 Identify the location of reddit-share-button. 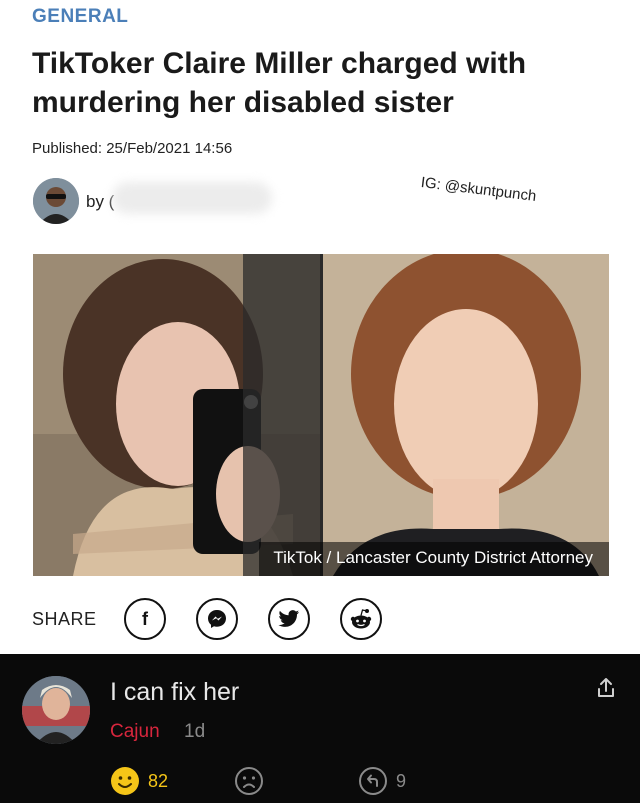
(361, 619).